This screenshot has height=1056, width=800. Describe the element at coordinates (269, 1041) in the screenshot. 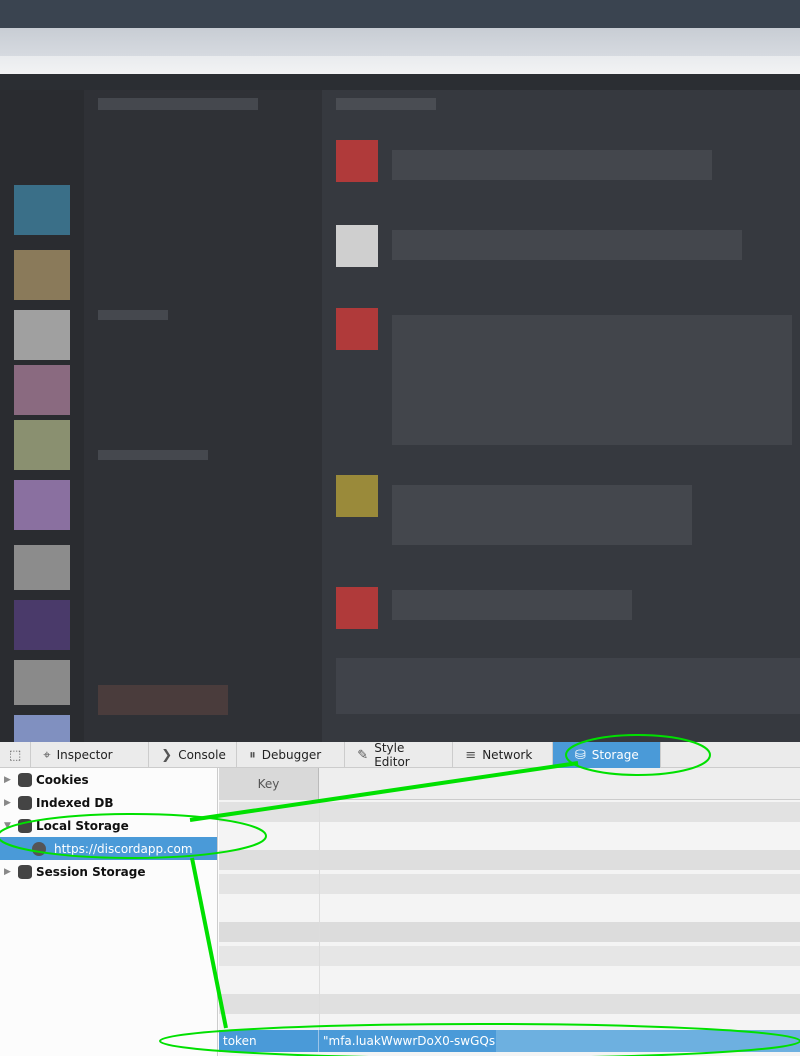

I see `token-key-cell: token` at that location.